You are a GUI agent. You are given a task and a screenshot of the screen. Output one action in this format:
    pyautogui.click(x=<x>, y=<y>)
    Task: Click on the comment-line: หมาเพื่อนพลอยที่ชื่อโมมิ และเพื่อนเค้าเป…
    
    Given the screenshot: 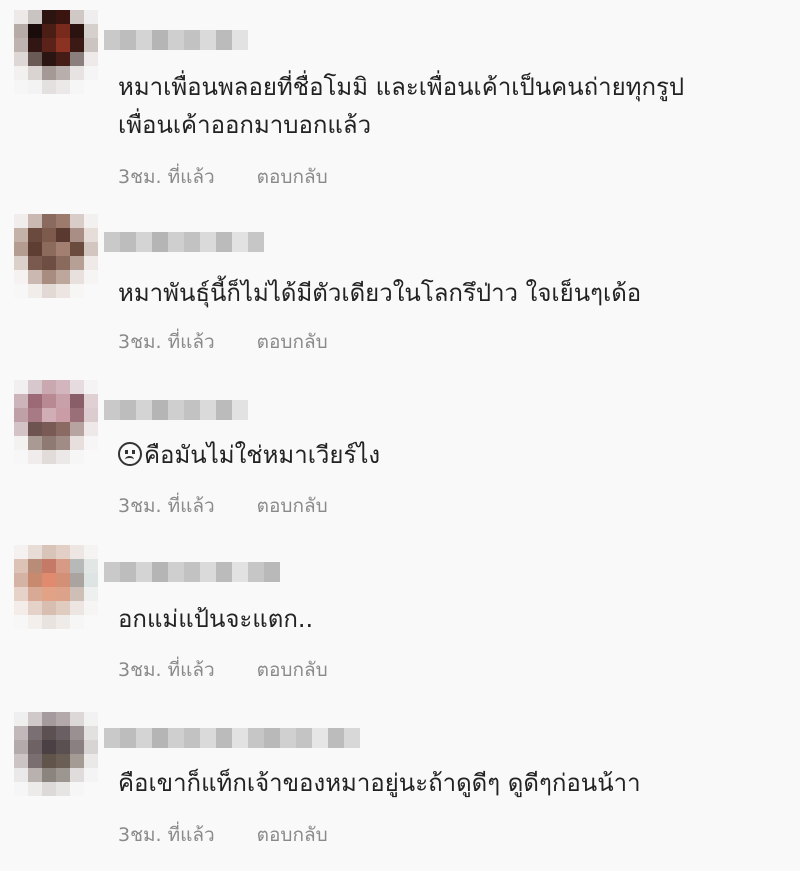 What is the action you would take?
    pyautogui.click(x=401, y=87)
    